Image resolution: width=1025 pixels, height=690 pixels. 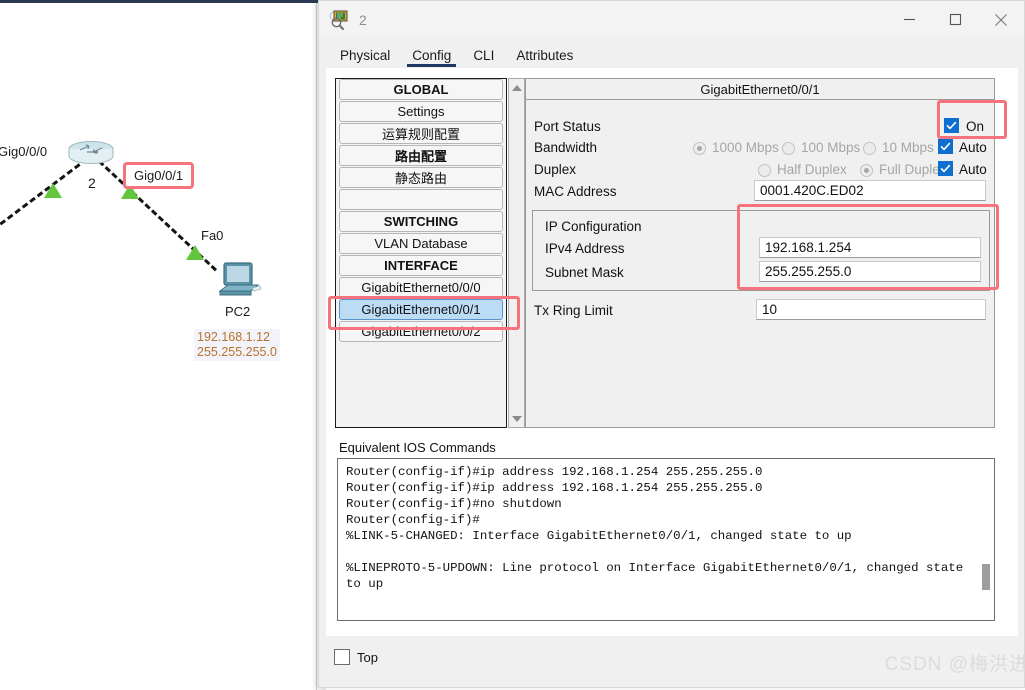 I want to click on interface-label-fa0: Fa0, so click(x=212, y=235).